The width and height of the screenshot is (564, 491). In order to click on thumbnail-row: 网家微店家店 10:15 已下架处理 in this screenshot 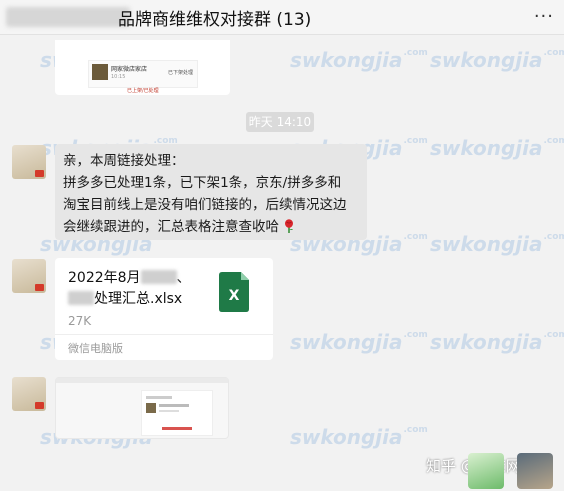, I will do `click(143, 74)`.